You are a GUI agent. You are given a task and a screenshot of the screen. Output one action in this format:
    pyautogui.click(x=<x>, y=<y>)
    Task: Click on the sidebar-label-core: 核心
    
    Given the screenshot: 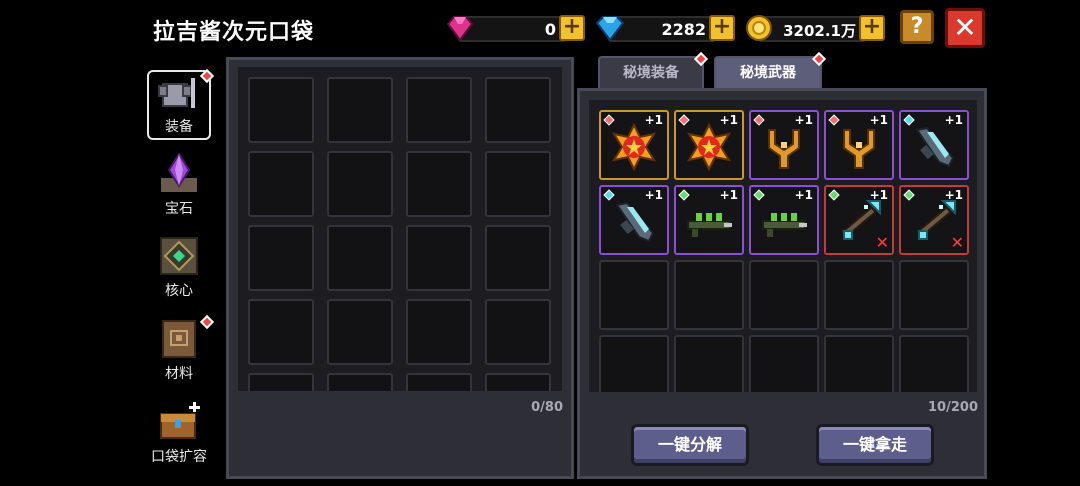 What is the action you would take?
    pyautogui.click(x=179, y=291)
    